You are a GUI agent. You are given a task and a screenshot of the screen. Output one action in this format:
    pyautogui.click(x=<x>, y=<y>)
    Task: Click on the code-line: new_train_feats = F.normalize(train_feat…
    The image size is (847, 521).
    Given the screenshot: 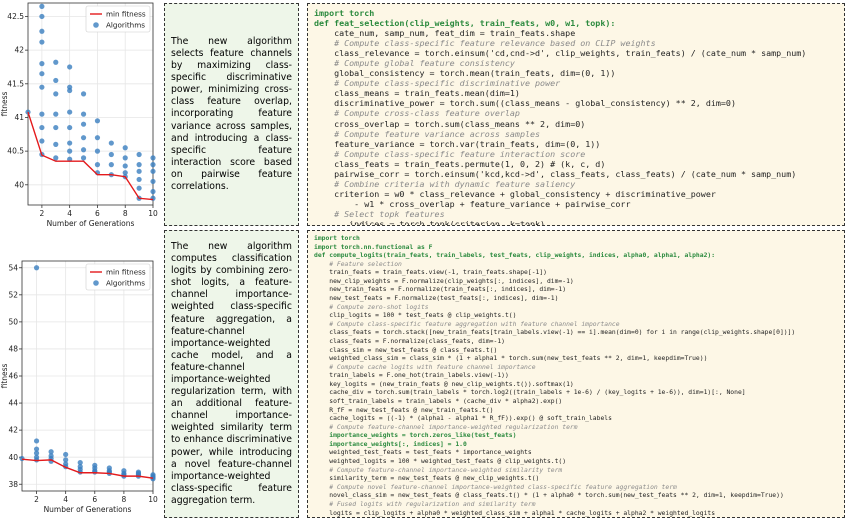 What is the action you would take?
    pyautogui.click(x=440, y=290)
    